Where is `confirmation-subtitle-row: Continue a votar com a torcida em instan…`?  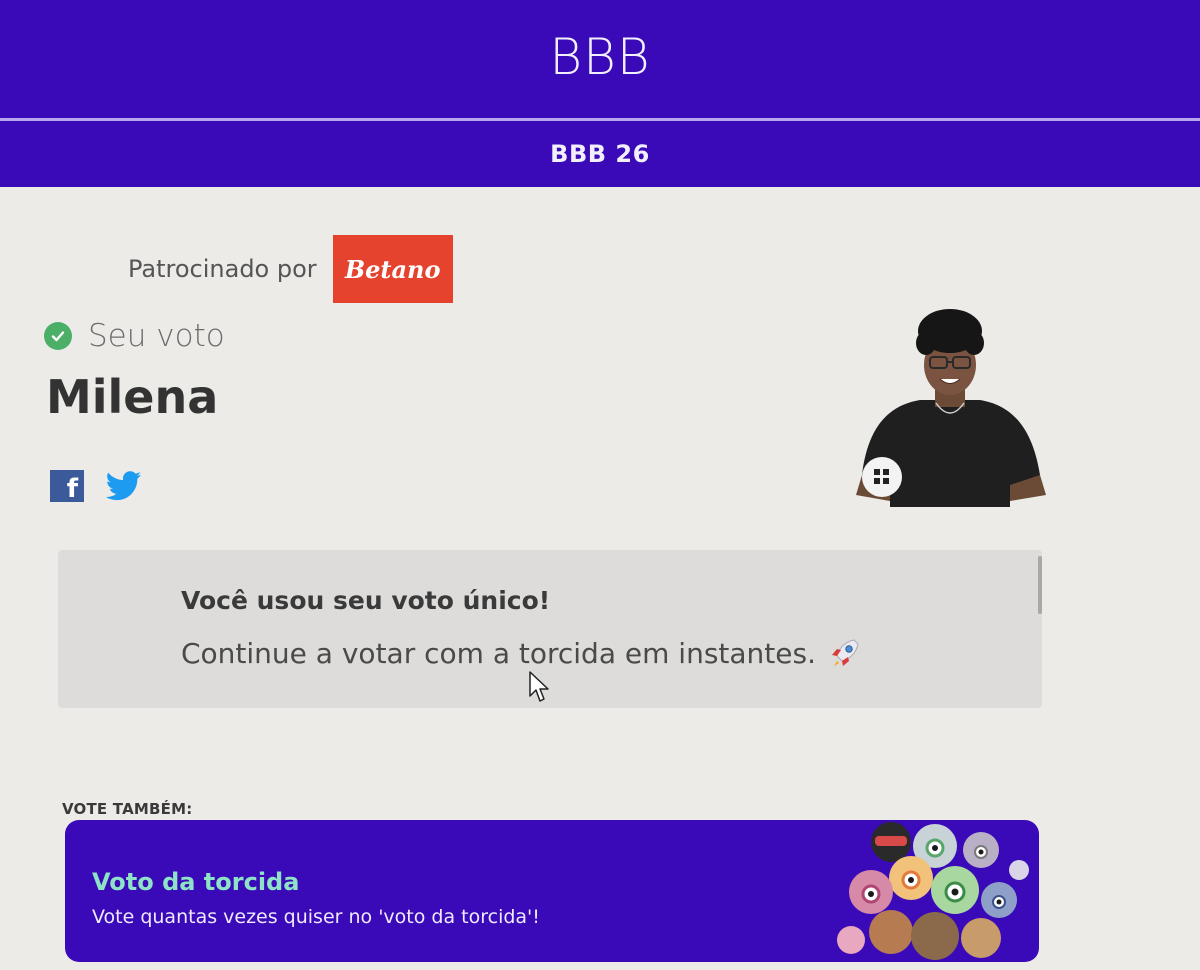
confirmation-subtitle-row: Continue a votar com a torcida em instan… is located at coordinates (521, 653).